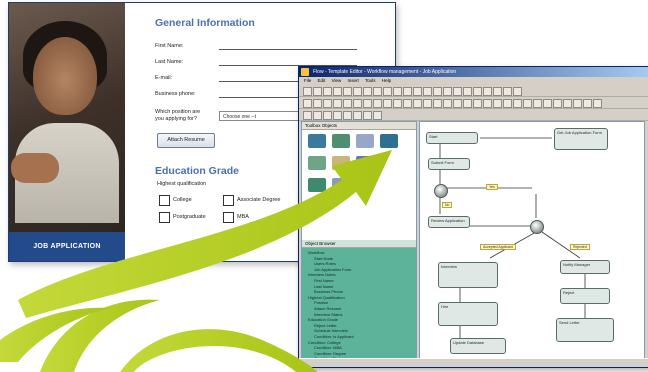 The height and width of the screenshot is (372, 648). What do you see at coordinates (449, 164) in the screenshot?
I see `submit-form-node: Submit Form` at bounding box center [449, 164].